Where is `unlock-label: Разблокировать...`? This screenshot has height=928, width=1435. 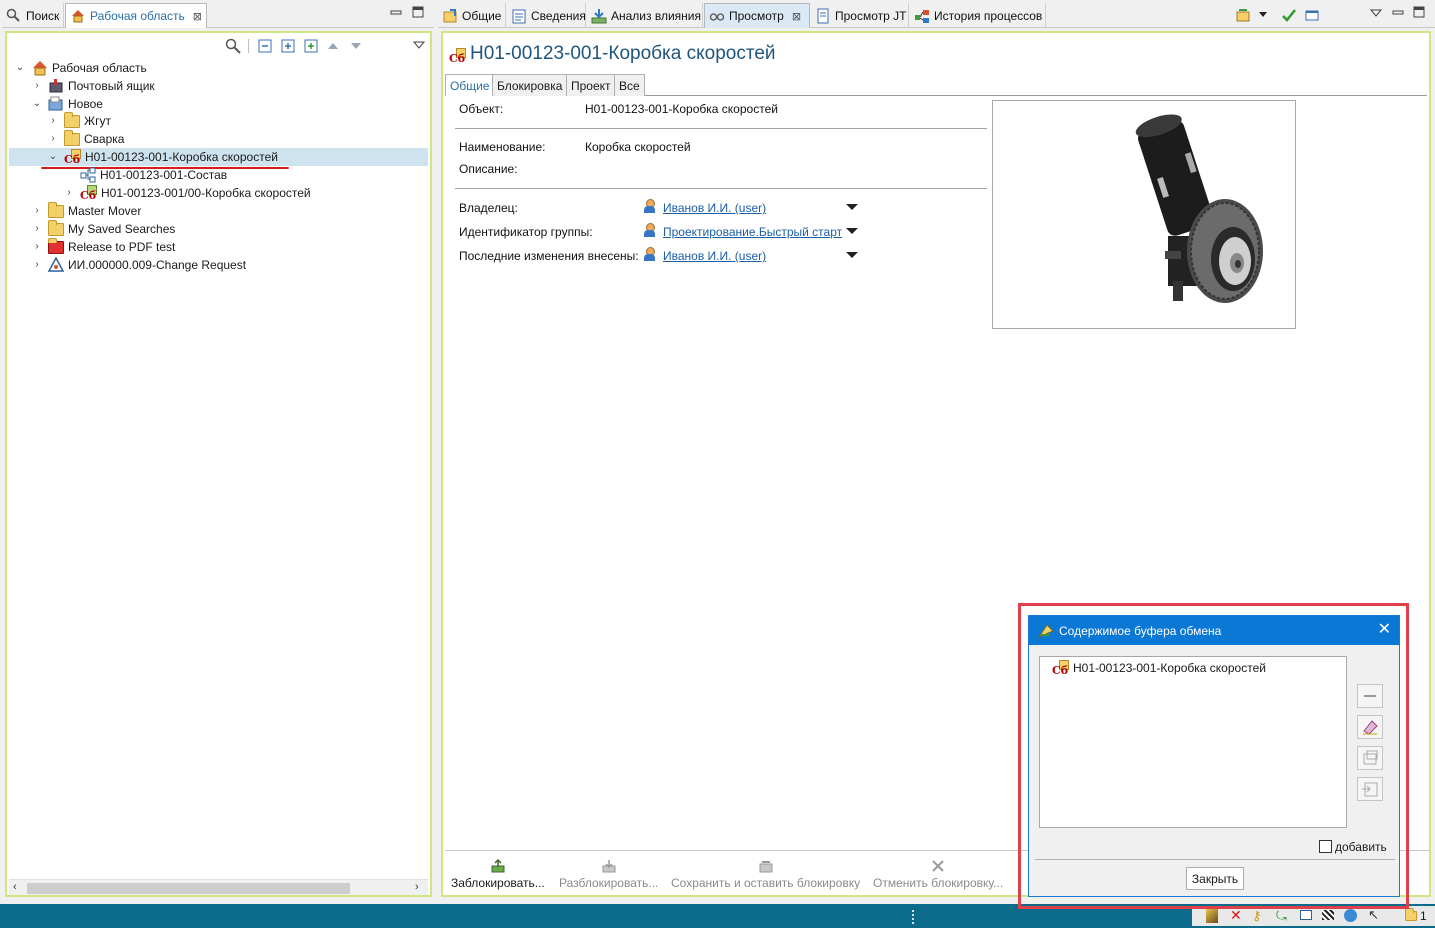
unlock-label: Разблокировать... is located at coordinates (609, 883).